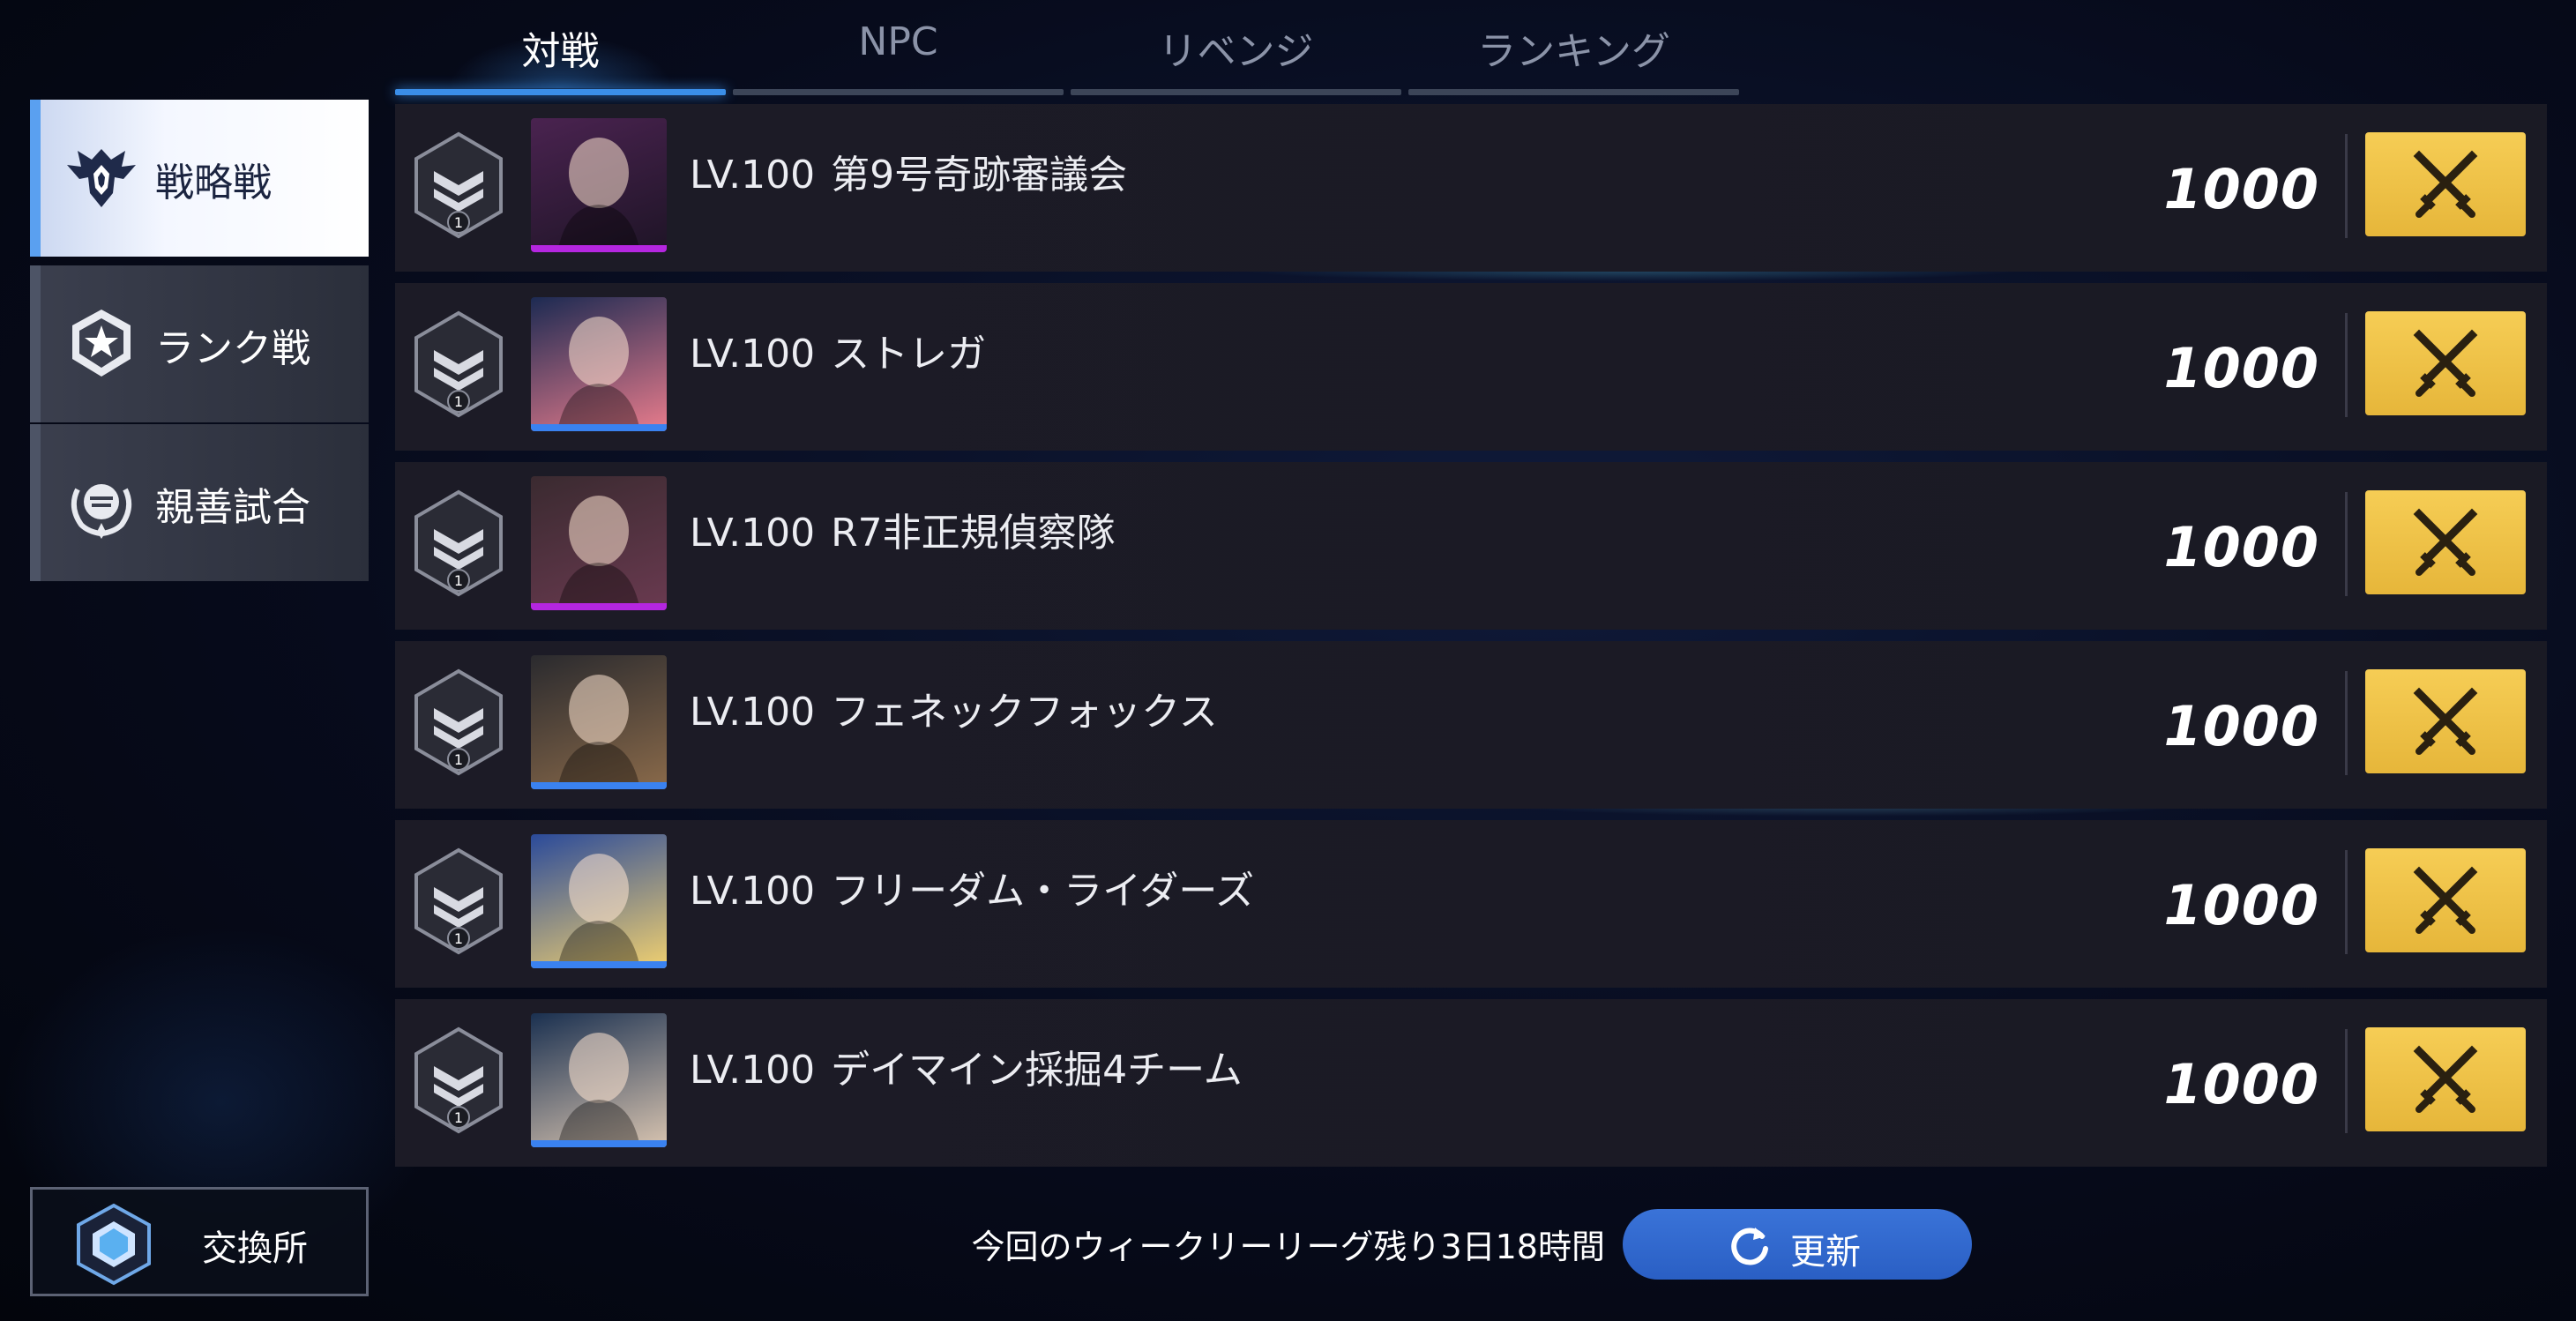 The height and width of the screenshot is (1321, 2576). What do you see at coordinates (1067, 47) in the screenshot?
I see `mode-tabs: 対戦 NPC リベンジ ランキング` at bounding box center [1067, 47].